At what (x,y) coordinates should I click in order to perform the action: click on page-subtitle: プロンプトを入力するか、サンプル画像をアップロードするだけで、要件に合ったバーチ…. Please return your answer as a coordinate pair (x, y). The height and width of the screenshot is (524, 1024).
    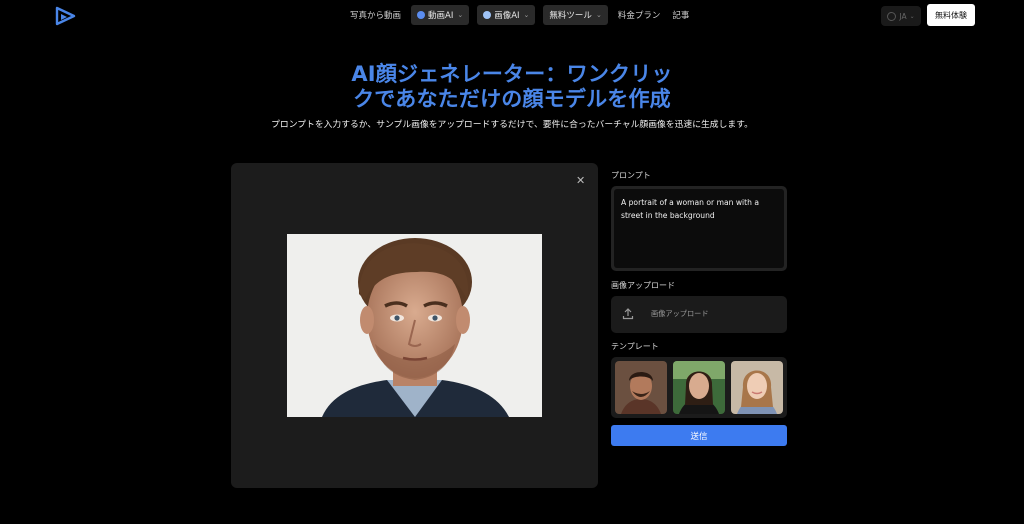
    Looking at the image, I should click on (512, 125).